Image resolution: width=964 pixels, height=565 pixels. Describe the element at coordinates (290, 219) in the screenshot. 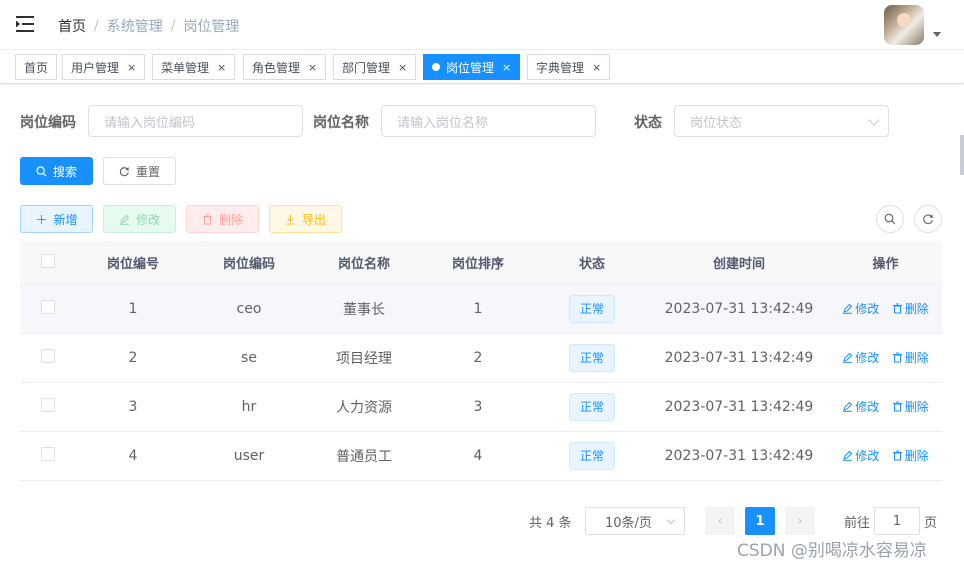

I see `download-icon` at that location.